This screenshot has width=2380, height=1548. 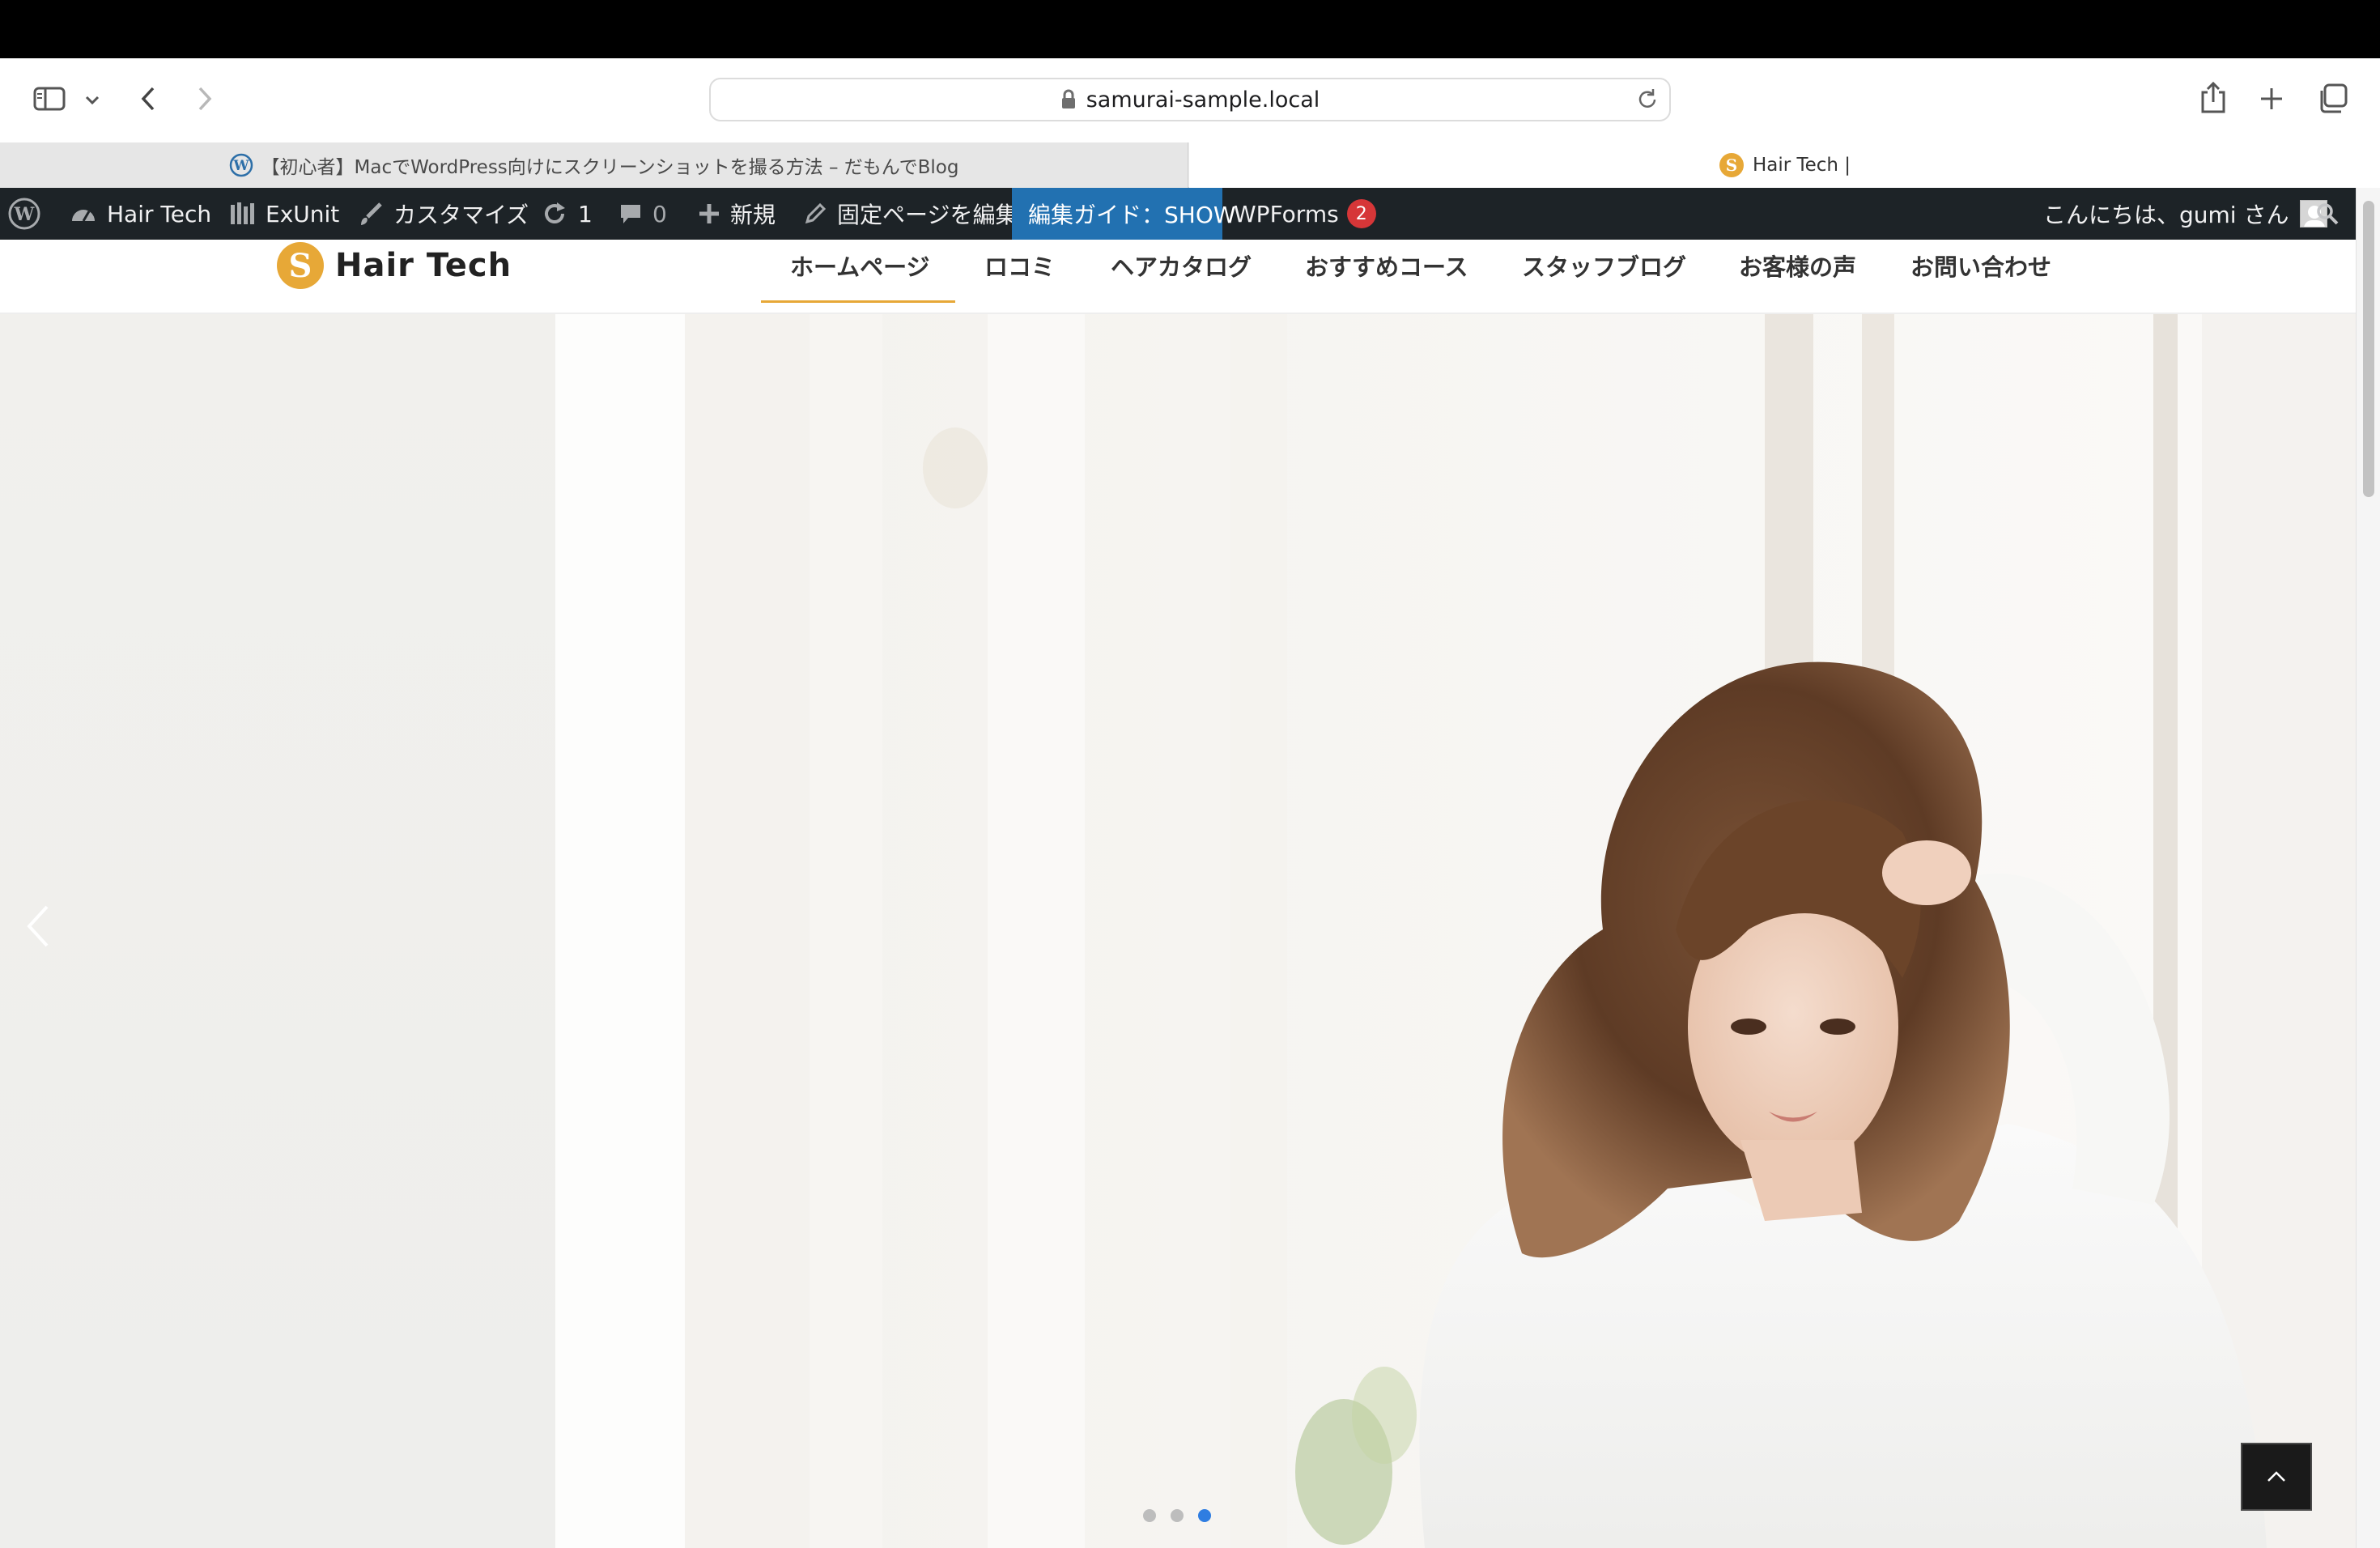 What do you see at coordinates (860, 265) in the screenshot?
I see `nav-item-home: ホームページ` at bounding box center [860, 265].